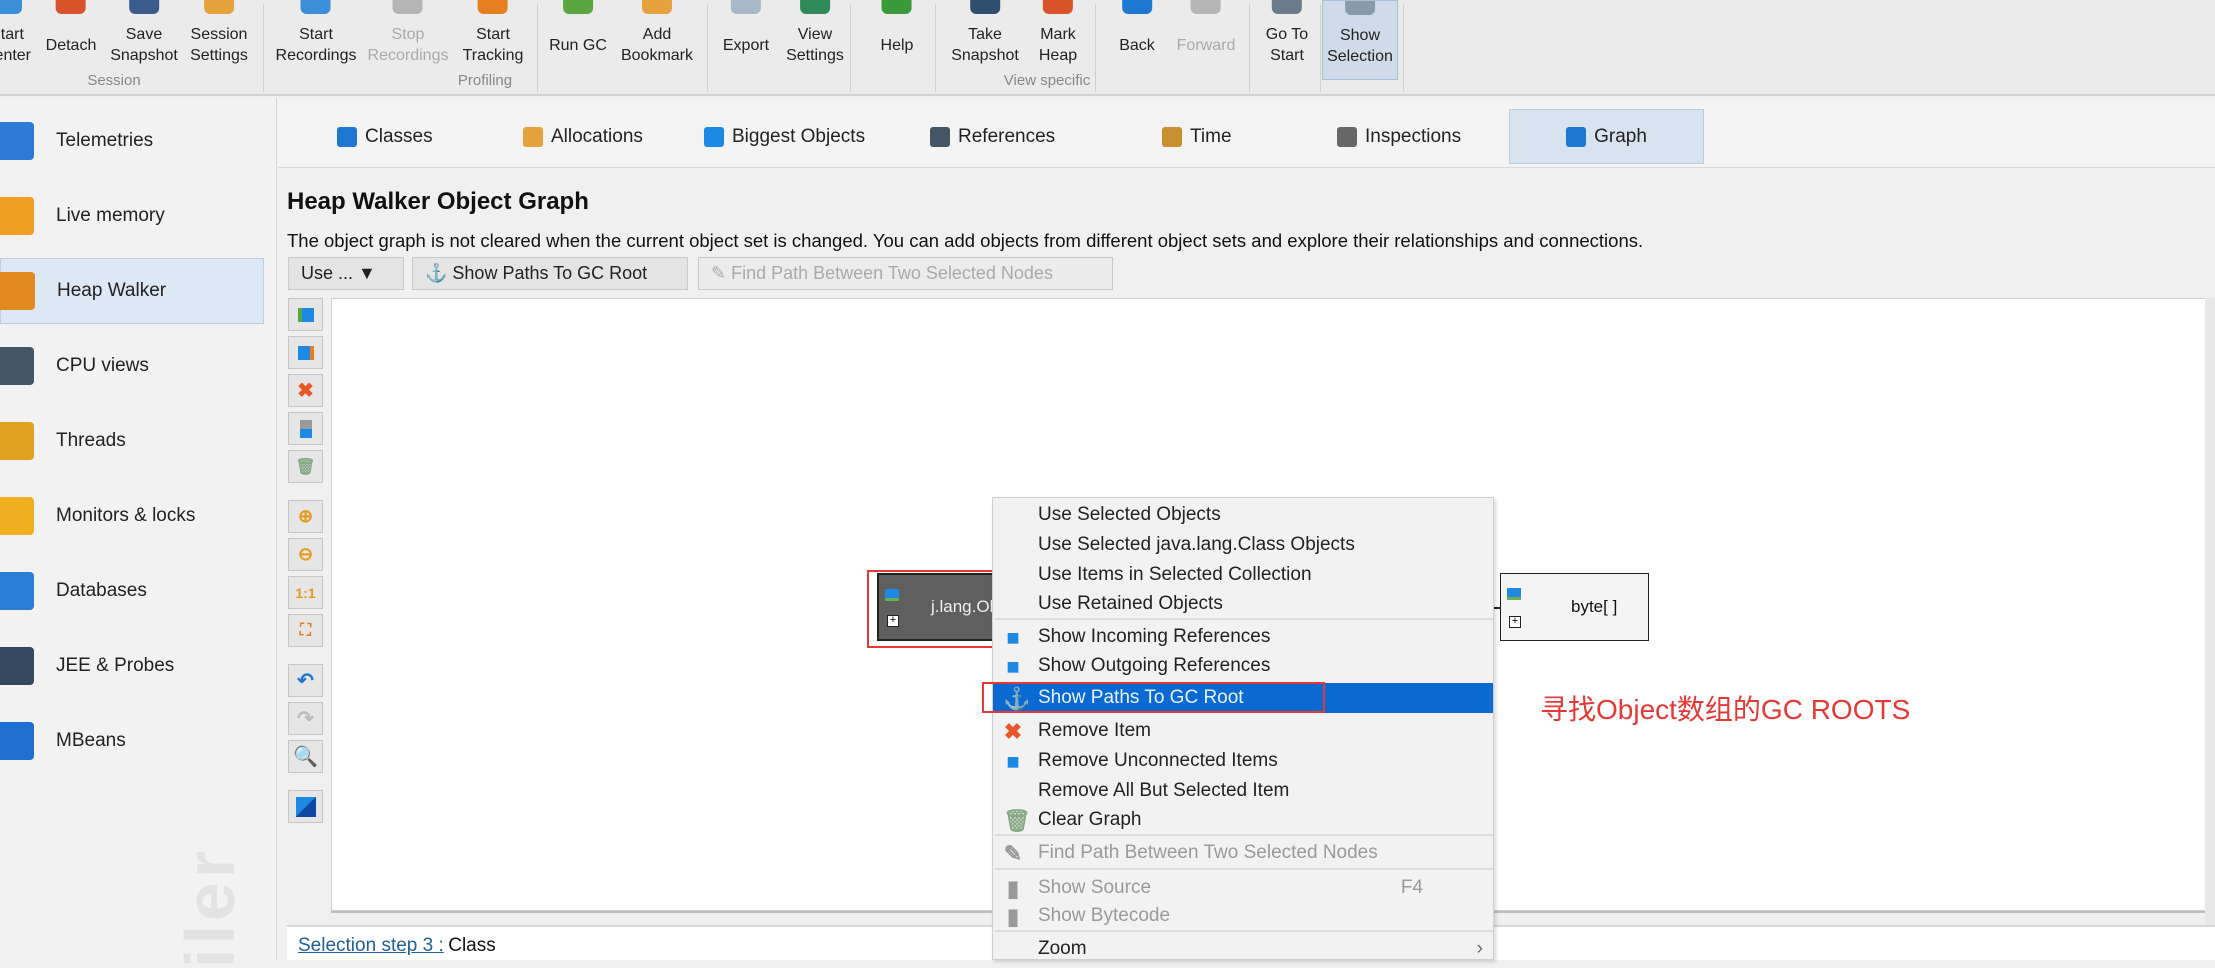  I want to click on menu-item-use-retained-objects: Use Retained Objects, so click(1243, 604).